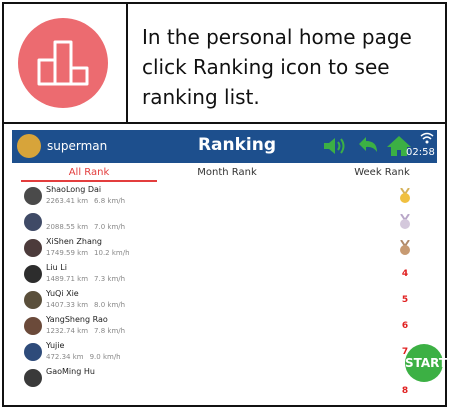  What do you see at coordinates (110, 227) in the screenshot?
I see `speed: 7.0 km/h` at bounding box center [110, 227].